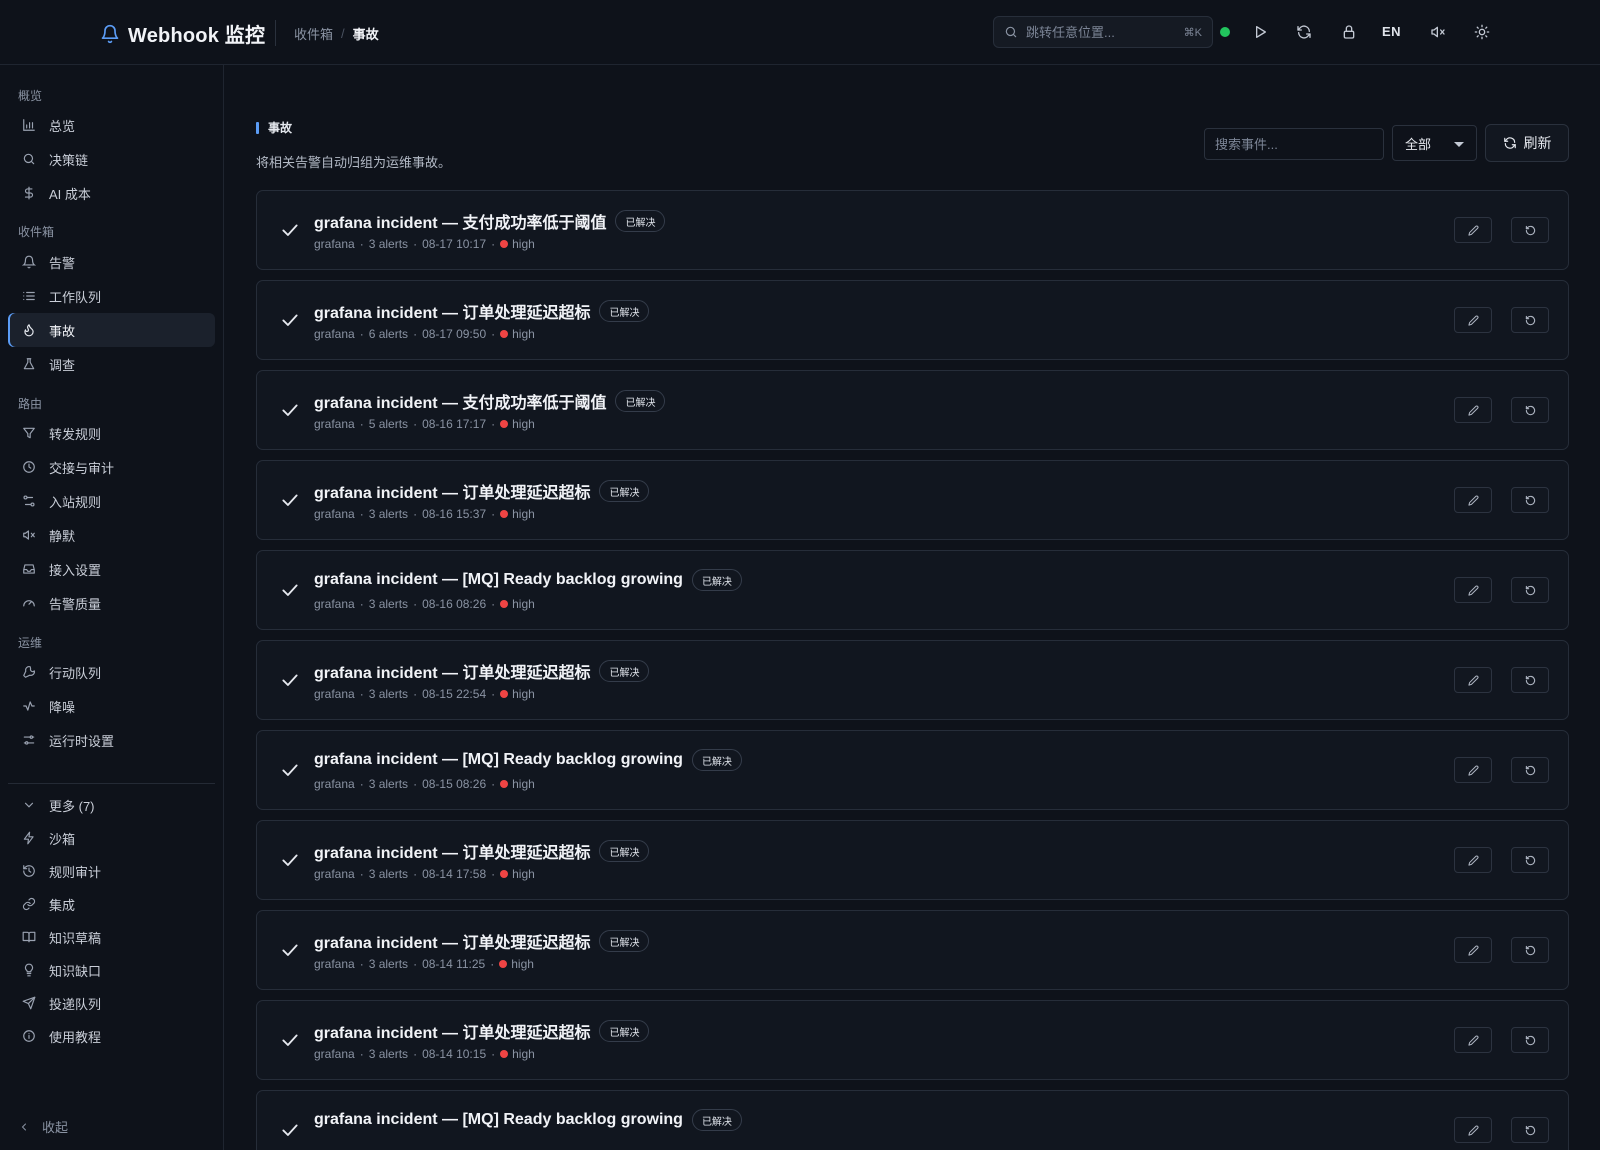 The width and height of the screenshot is (1600, 1150). Describe the element at coordinates (1527, 143) in the screenshot. I see `refresh-button: 刷新` at that location.